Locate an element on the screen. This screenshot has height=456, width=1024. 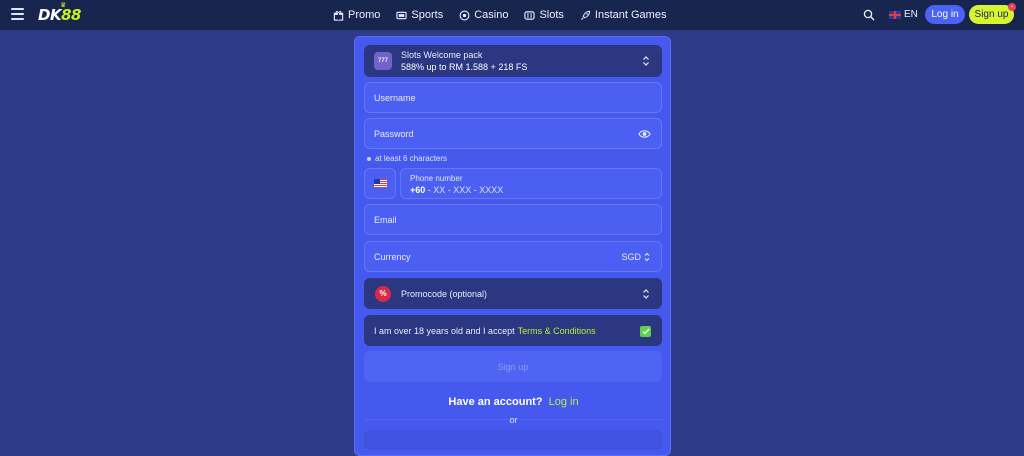
language-selector: EN is located at coordinates (903, 14).